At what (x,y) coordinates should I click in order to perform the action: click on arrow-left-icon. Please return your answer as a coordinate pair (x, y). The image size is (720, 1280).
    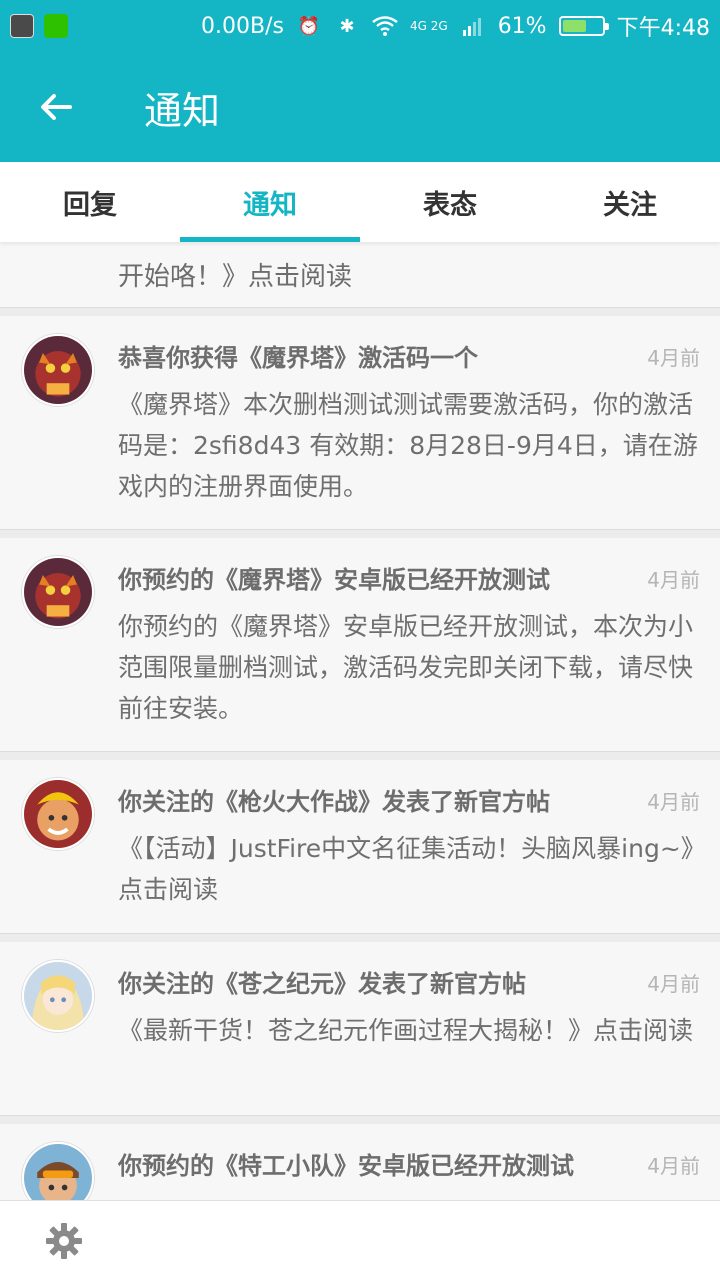
    Looking at the image, I should click on (56, 107).